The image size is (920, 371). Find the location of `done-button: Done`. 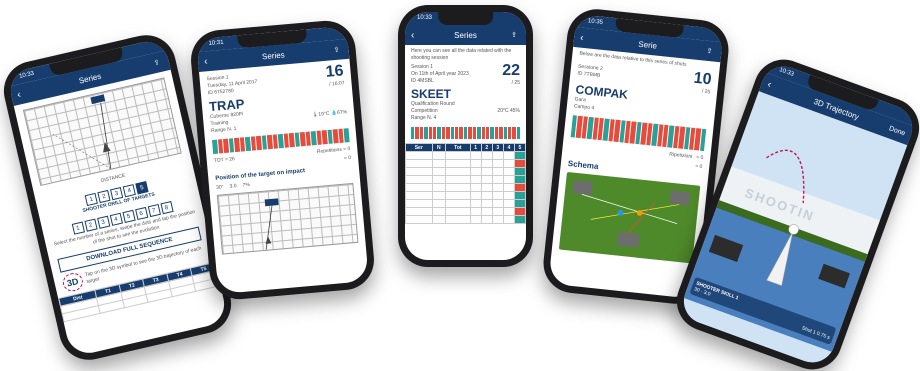

done-button: Done is located at coordinates (897, 131).